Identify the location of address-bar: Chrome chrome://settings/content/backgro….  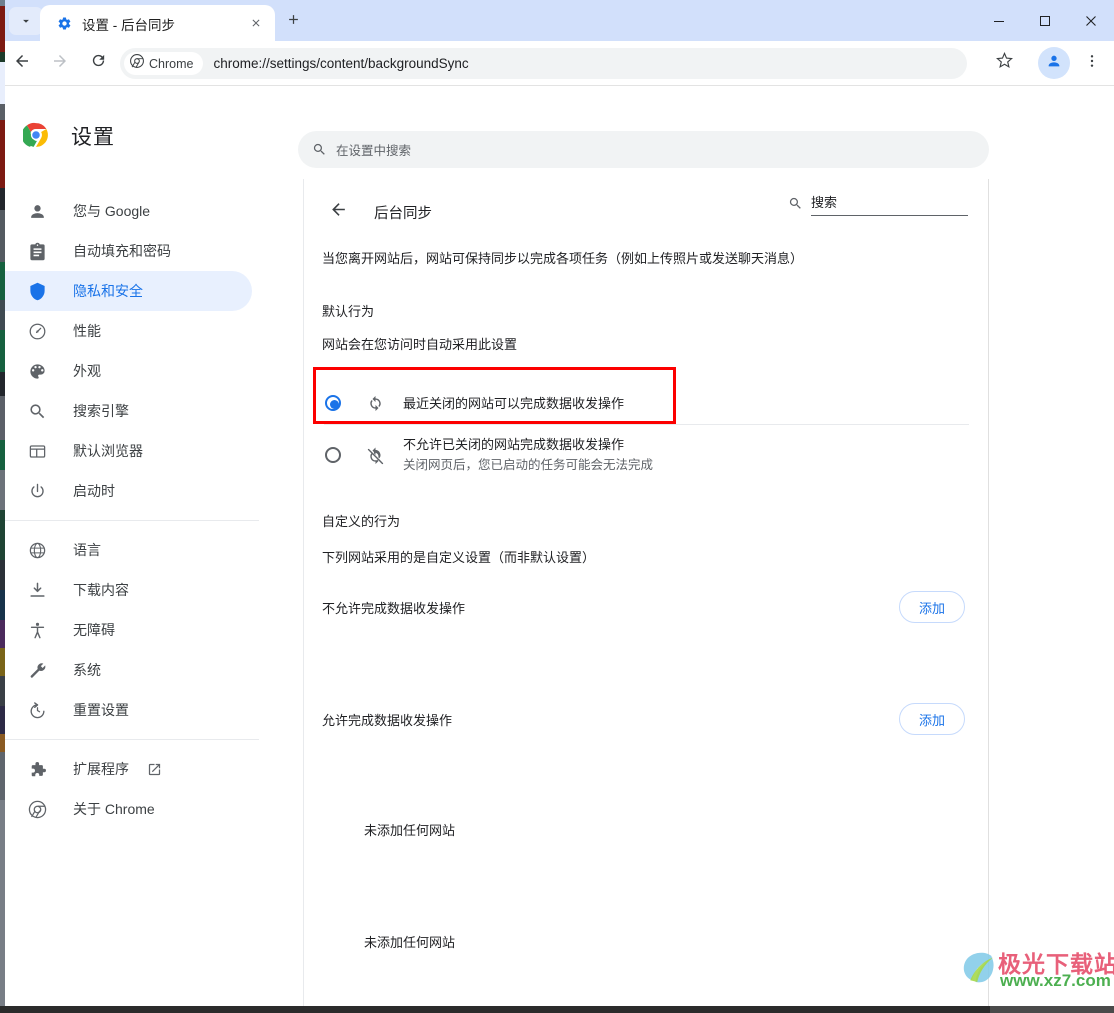
(543, 63).